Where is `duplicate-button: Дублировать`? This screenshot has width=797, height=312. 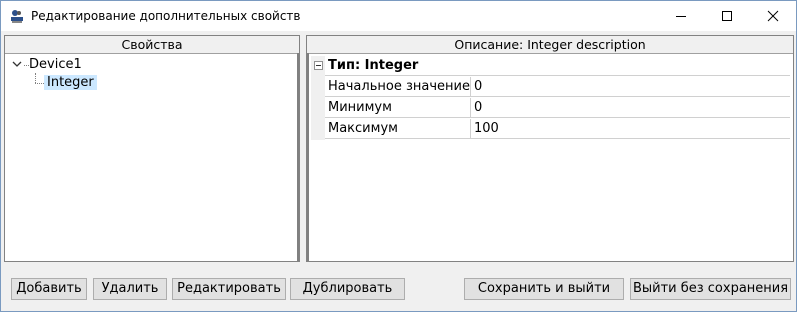 duplicate-button: Дублировать is located at coordinates (347, 289).